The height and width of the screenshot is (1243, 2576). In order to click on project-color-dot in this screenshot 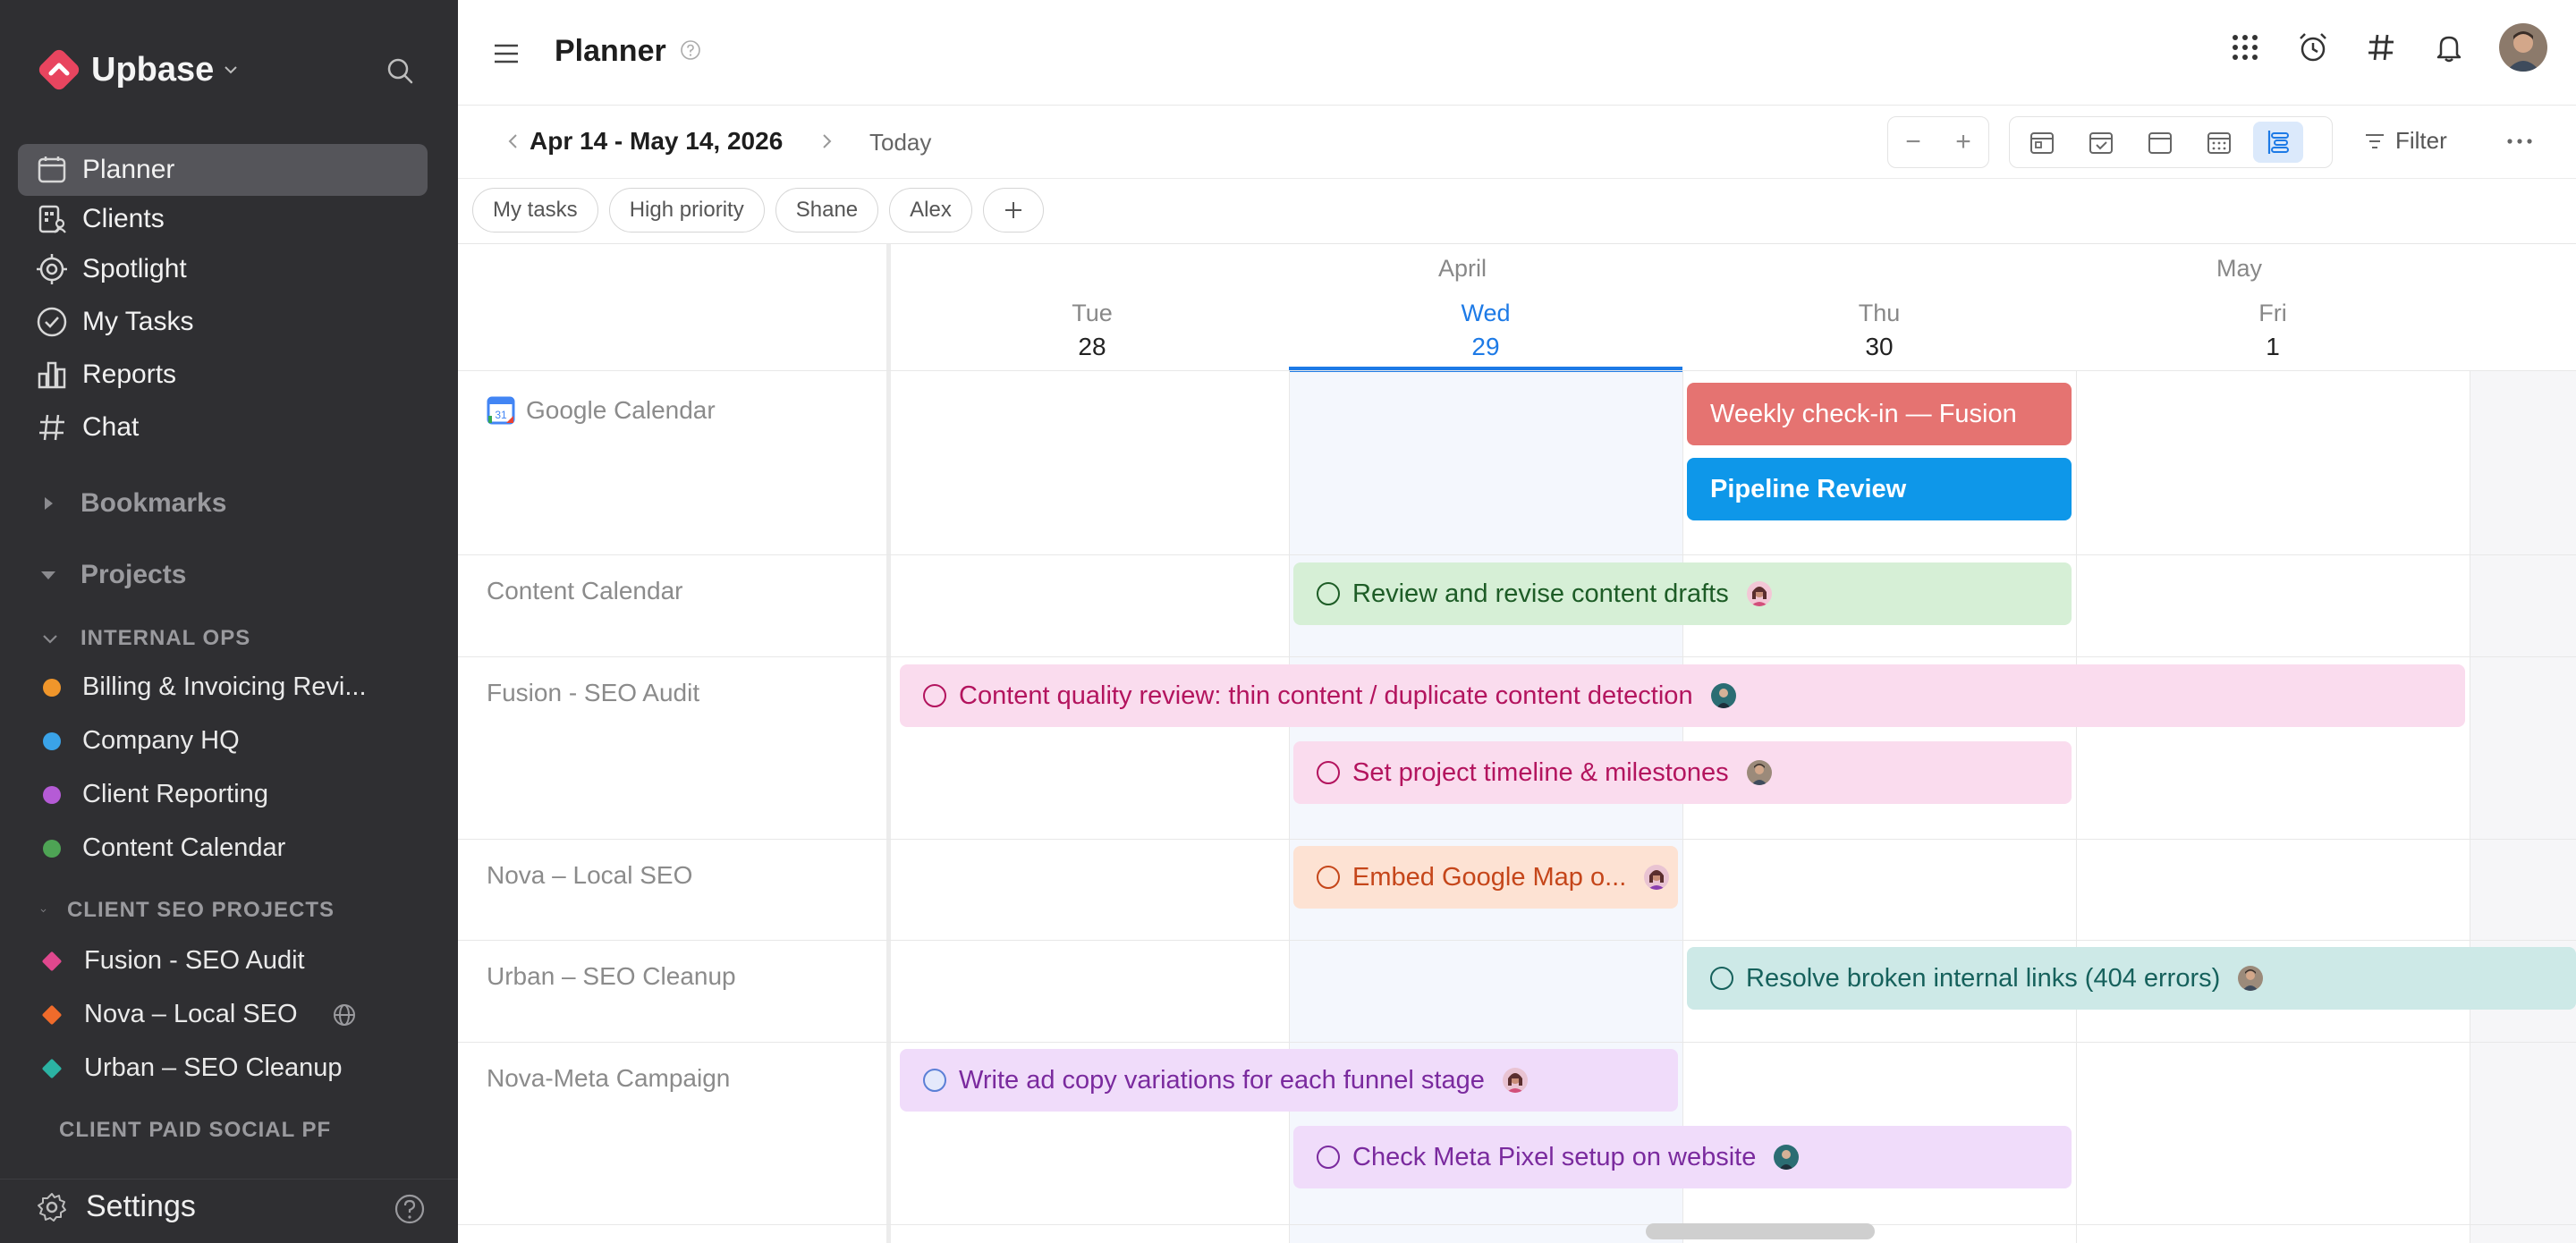, I will do `click(52, 794)`.